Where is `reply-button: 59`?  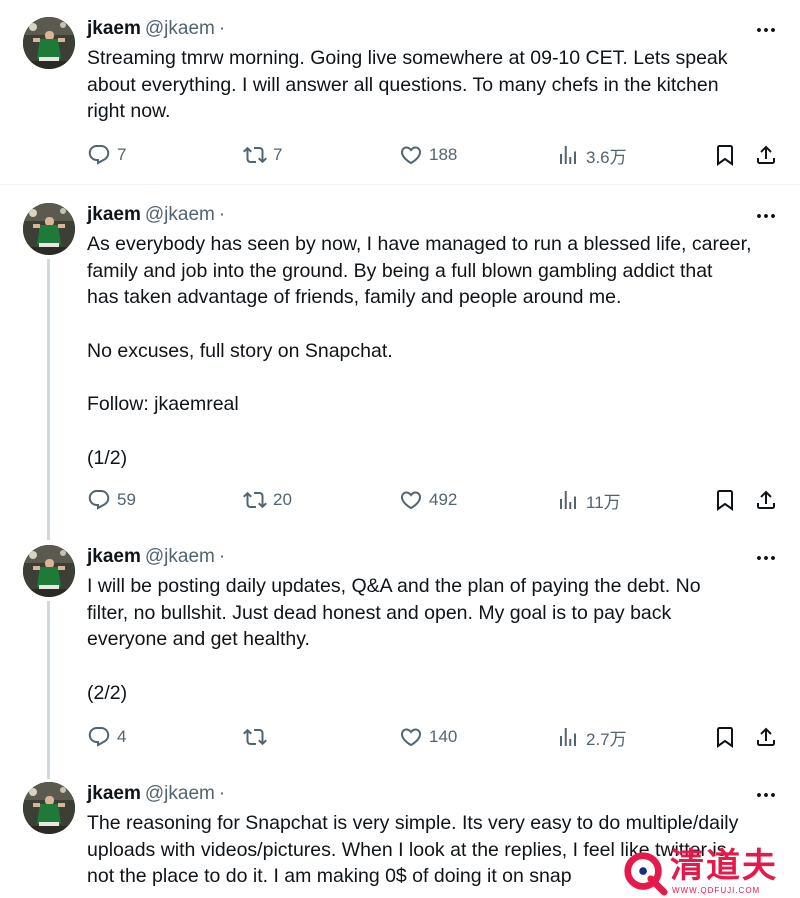
reply-button: 59 is located at coordinates (111, 500).